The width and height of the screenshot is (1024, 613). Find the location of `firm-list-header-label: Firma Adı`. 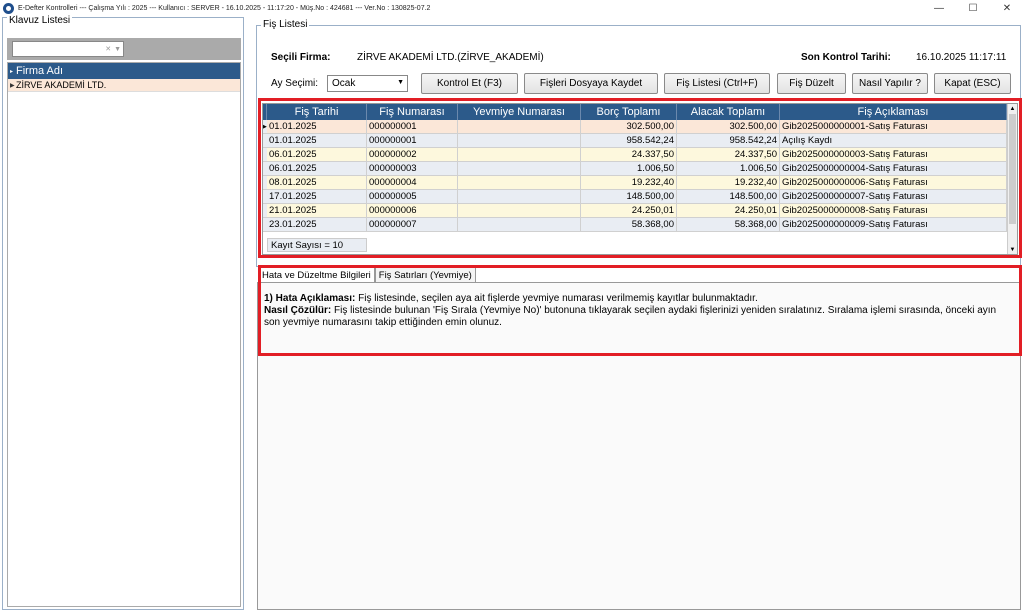

firm-list-header-label: Firma Adı is located at coordinates (40, 71).